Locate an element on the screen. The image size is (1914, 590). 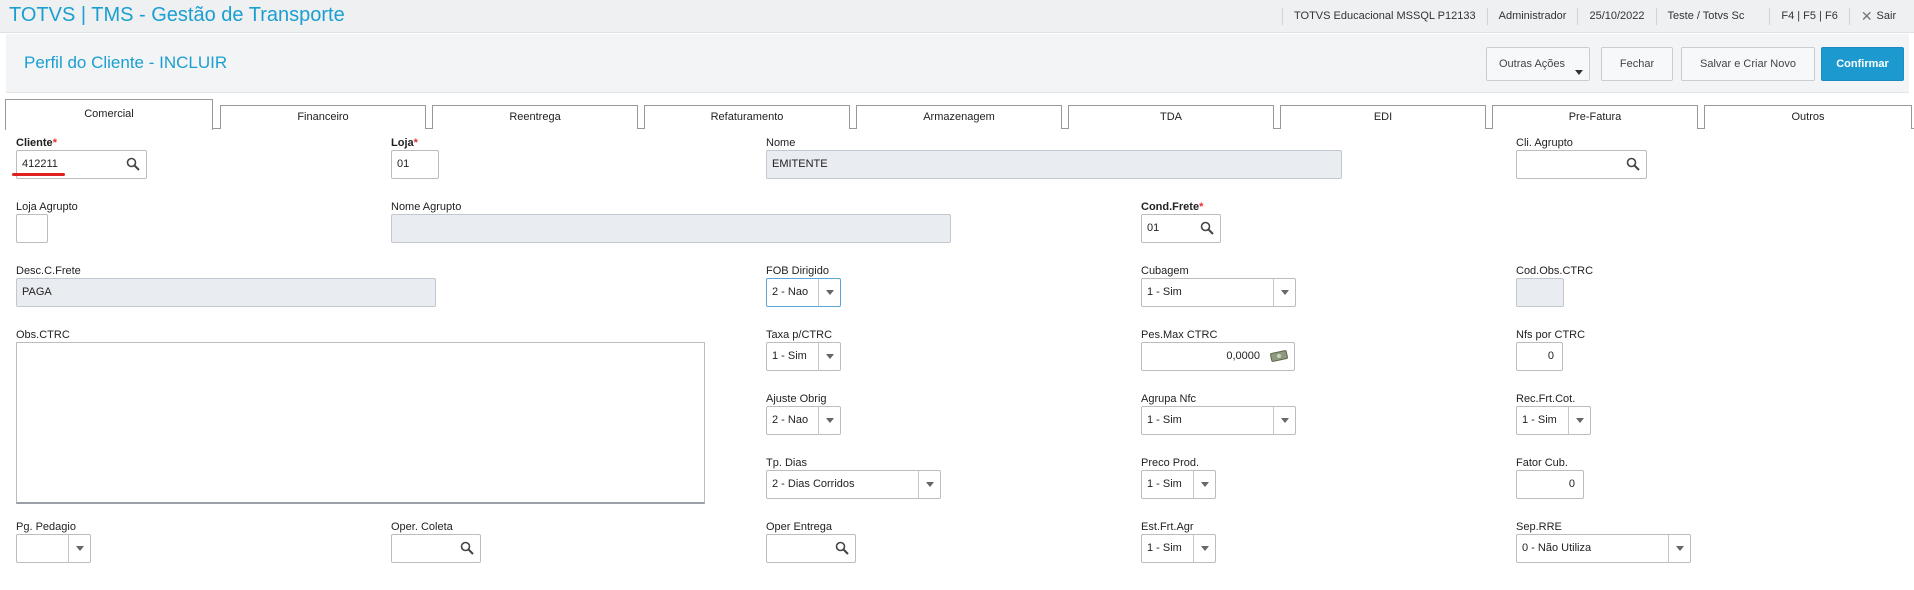
agrupa-nfc-label: Agrupa Nfc is located at coordinates (1169, 399).